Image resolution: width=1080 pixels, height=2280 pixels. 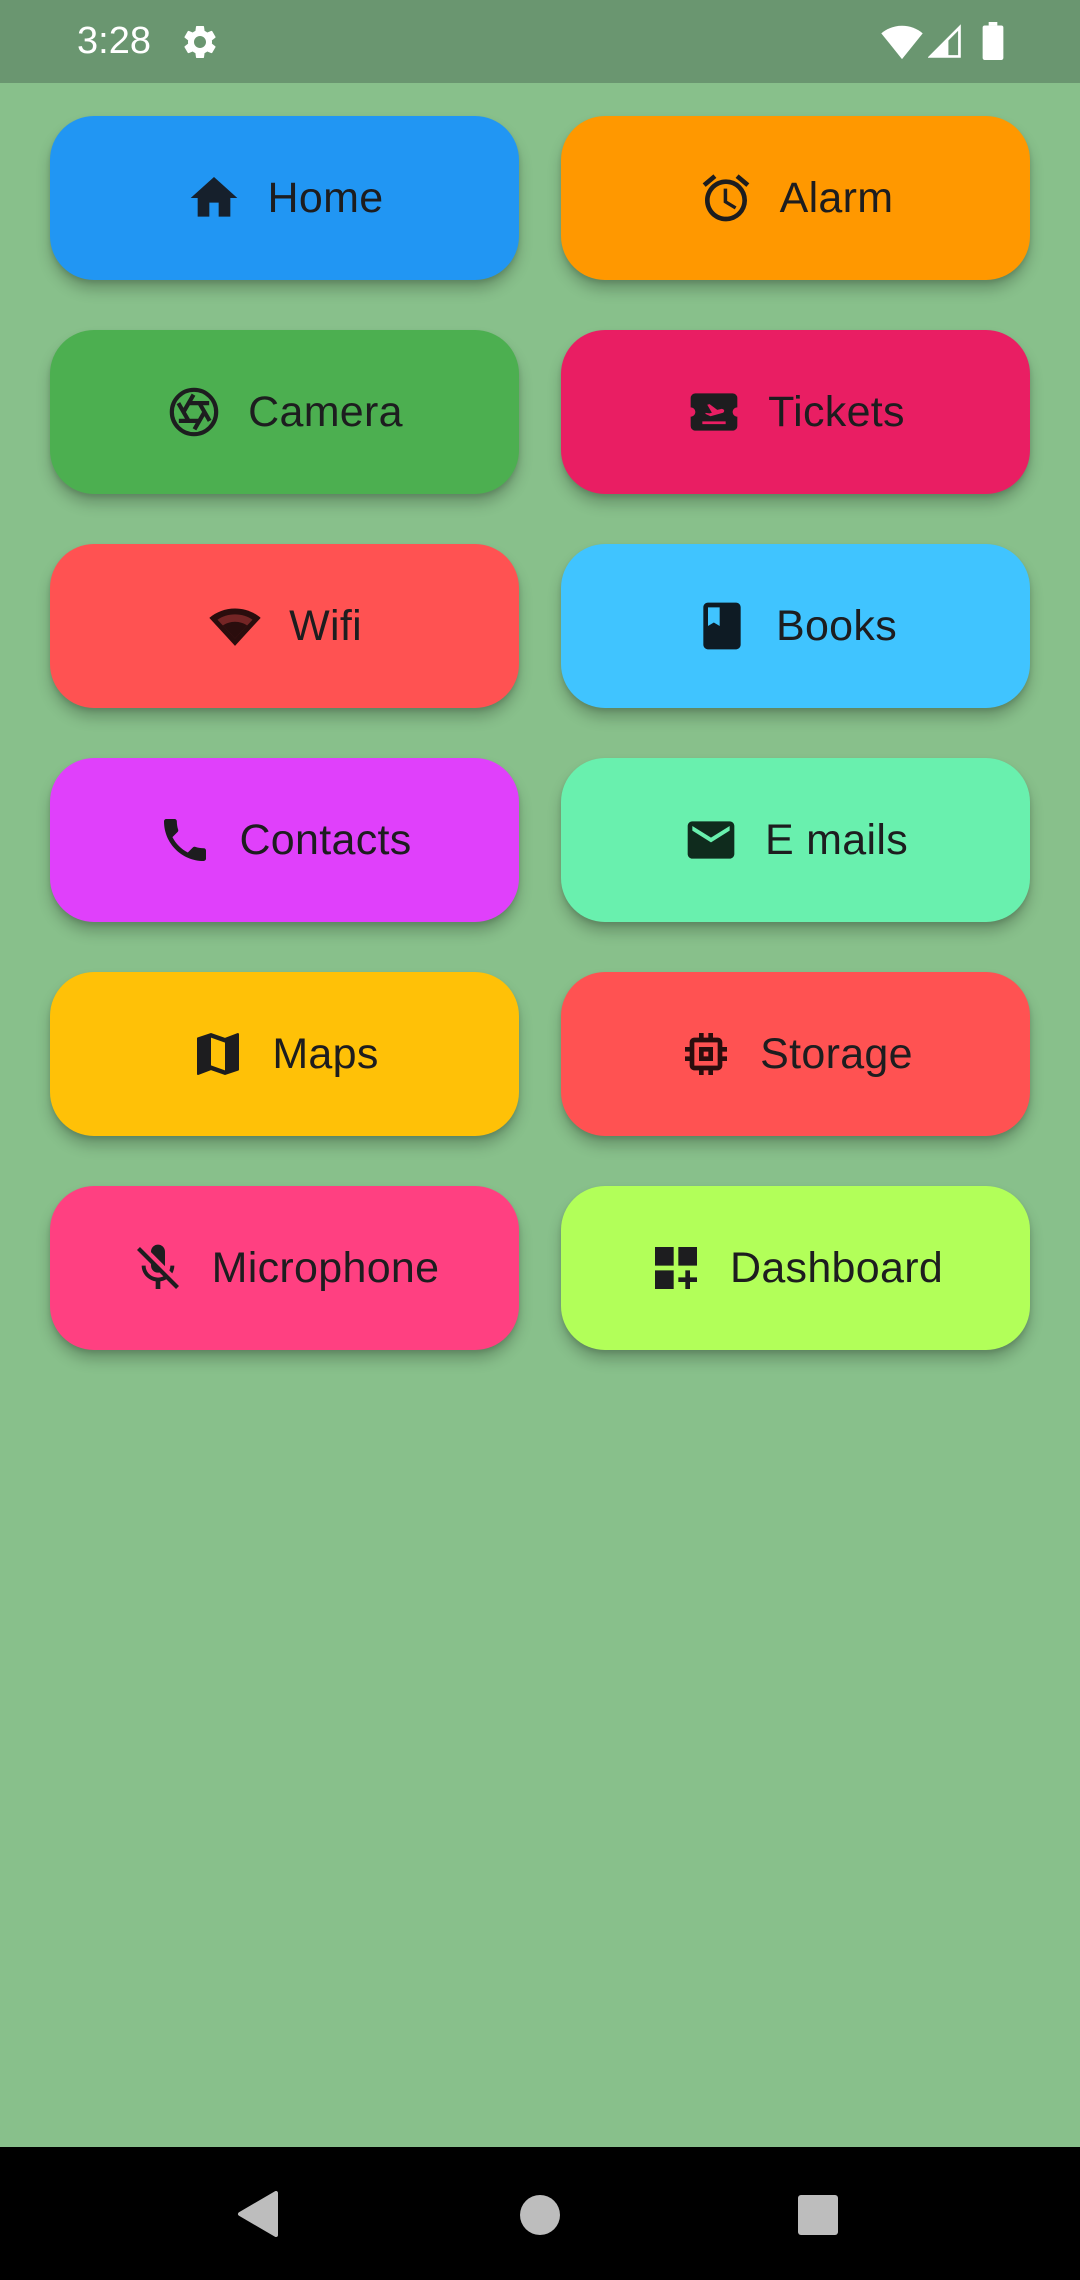 I want to click on book-icon, so click(x=722, y=626).